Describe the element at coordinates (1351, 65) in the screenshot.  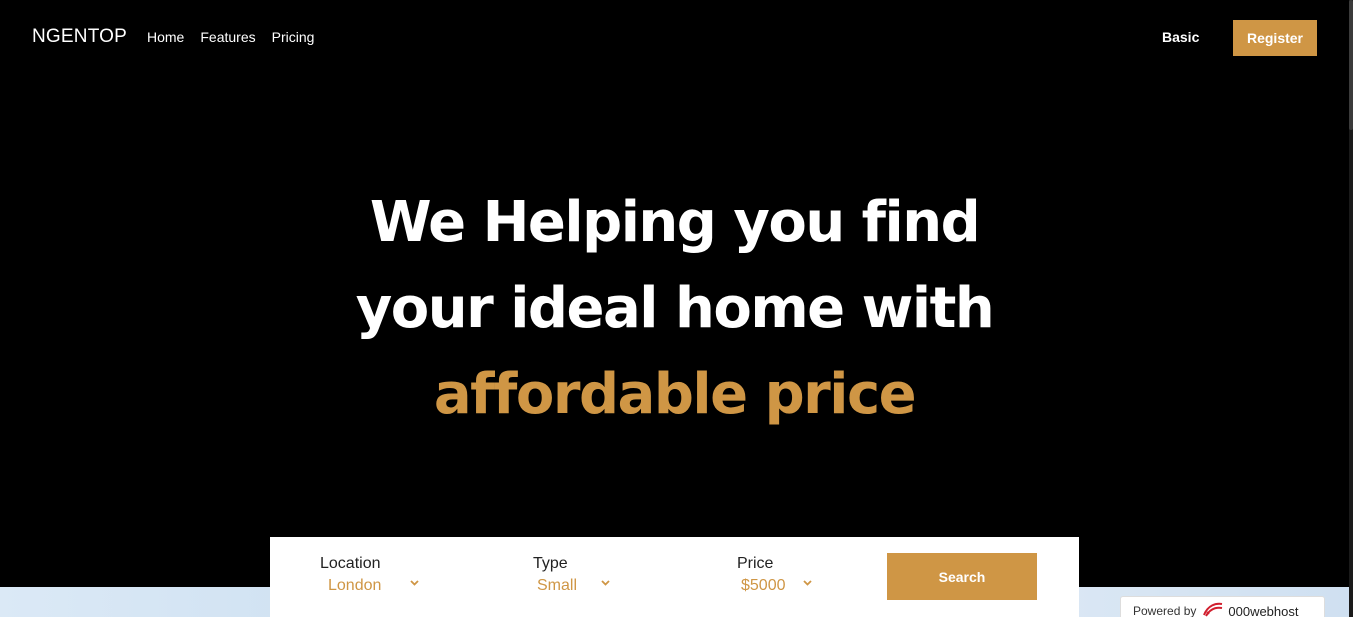
I see `scrollbar-thumb` at that location.